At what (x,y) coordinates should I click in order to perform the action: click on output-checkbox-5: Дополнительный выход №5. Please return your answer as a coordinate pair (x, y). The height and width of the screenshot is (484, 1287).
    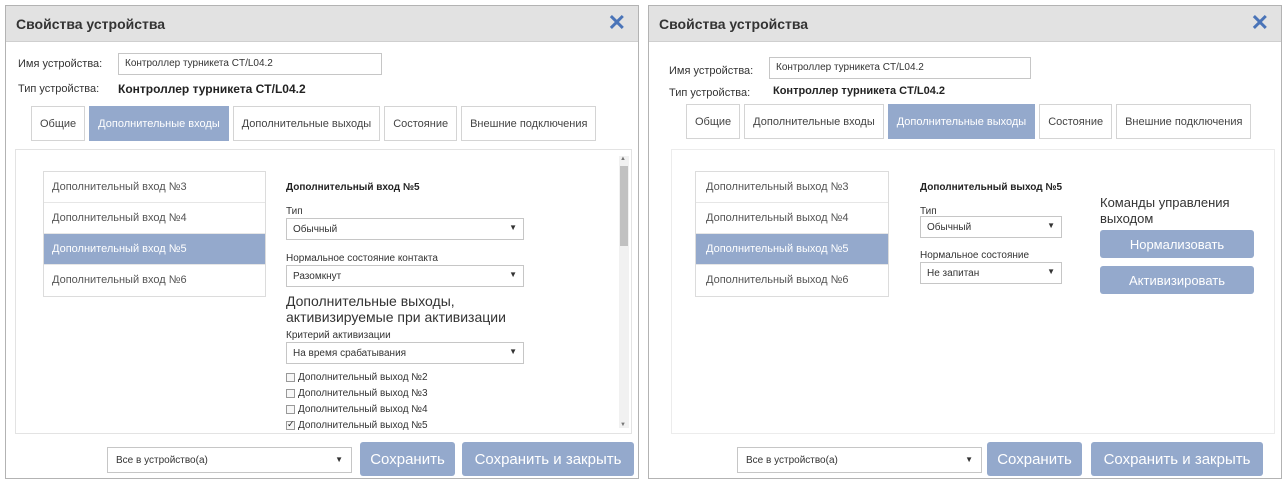
    Looking at the image, I should click on (357, 425).